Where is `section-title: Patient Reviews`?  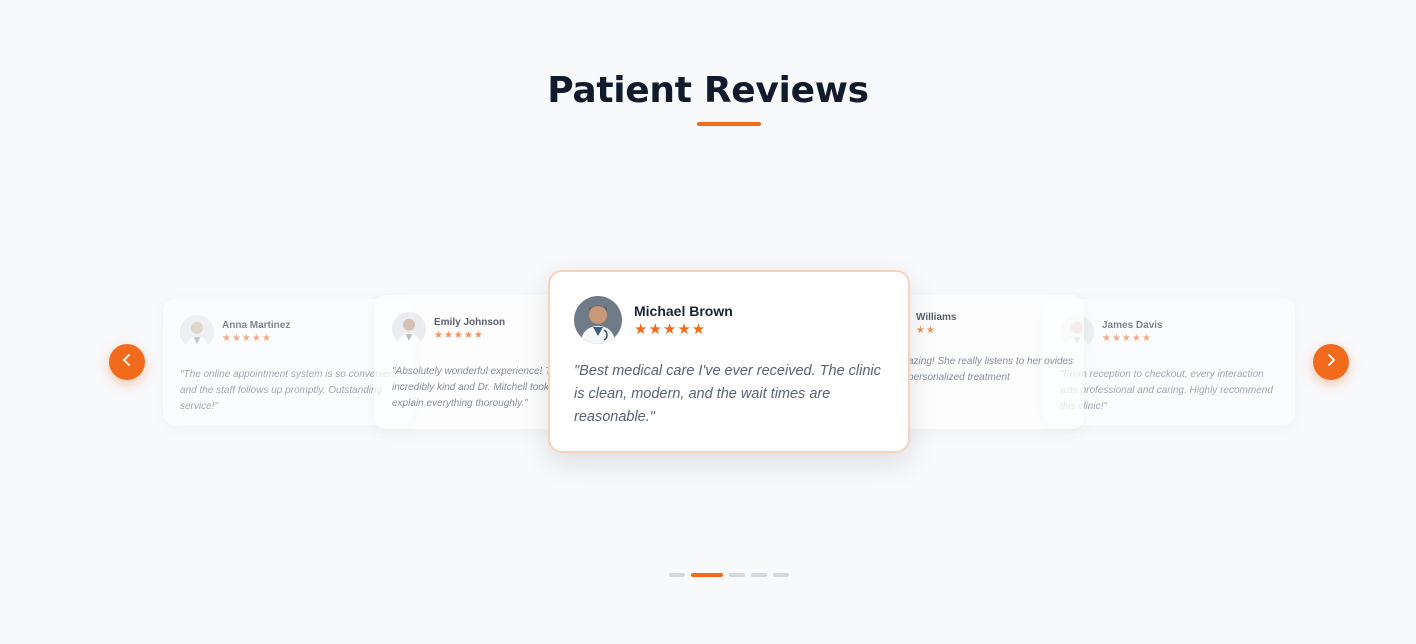 section-title: Patient Reviews is located at coordinates (708, 90).